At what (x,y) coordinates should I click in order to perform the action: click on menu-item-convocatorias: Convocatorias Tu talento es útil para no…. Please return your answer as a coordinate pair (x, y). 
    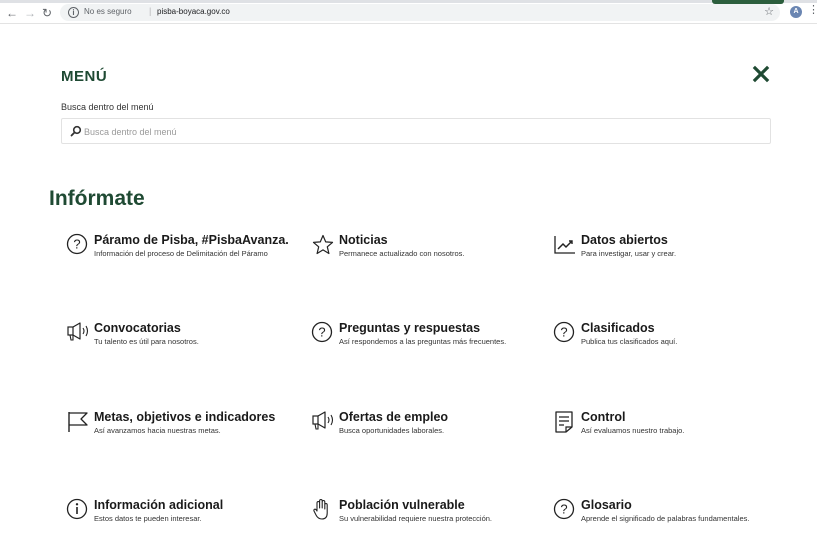
    Looking at the image, I should click on (188, 345).